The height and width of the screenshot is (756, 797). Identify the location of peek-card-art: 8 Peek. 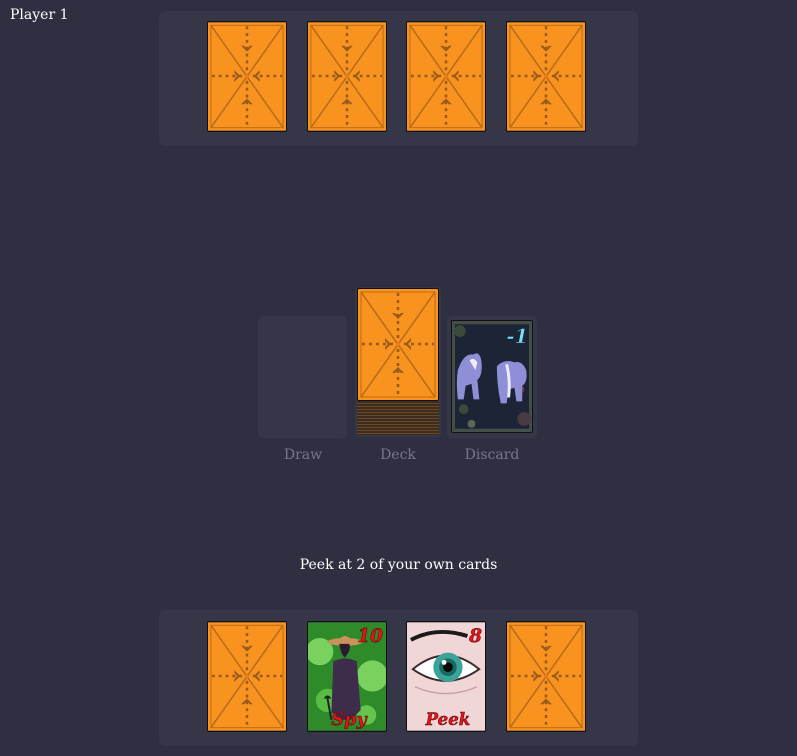
(446, 676).